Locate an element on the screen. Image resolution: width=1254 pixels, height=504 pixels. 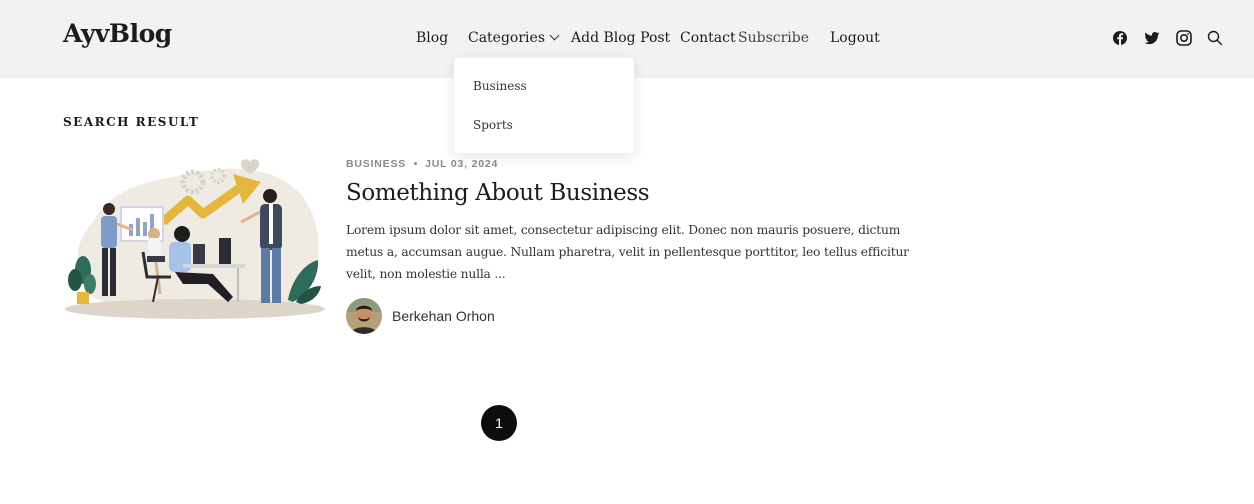
nav-categories-label: Categories is located at coordinates (506, 38).